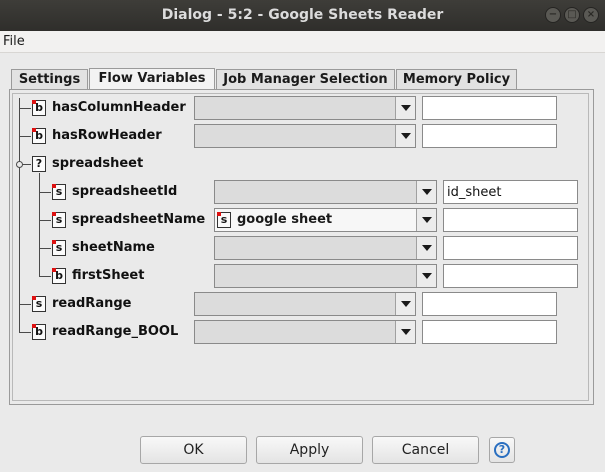  What do you see at coordinates (92, 303) in the screenshot?
I see `variable-label: readRange` at bounding box center [92, 303].